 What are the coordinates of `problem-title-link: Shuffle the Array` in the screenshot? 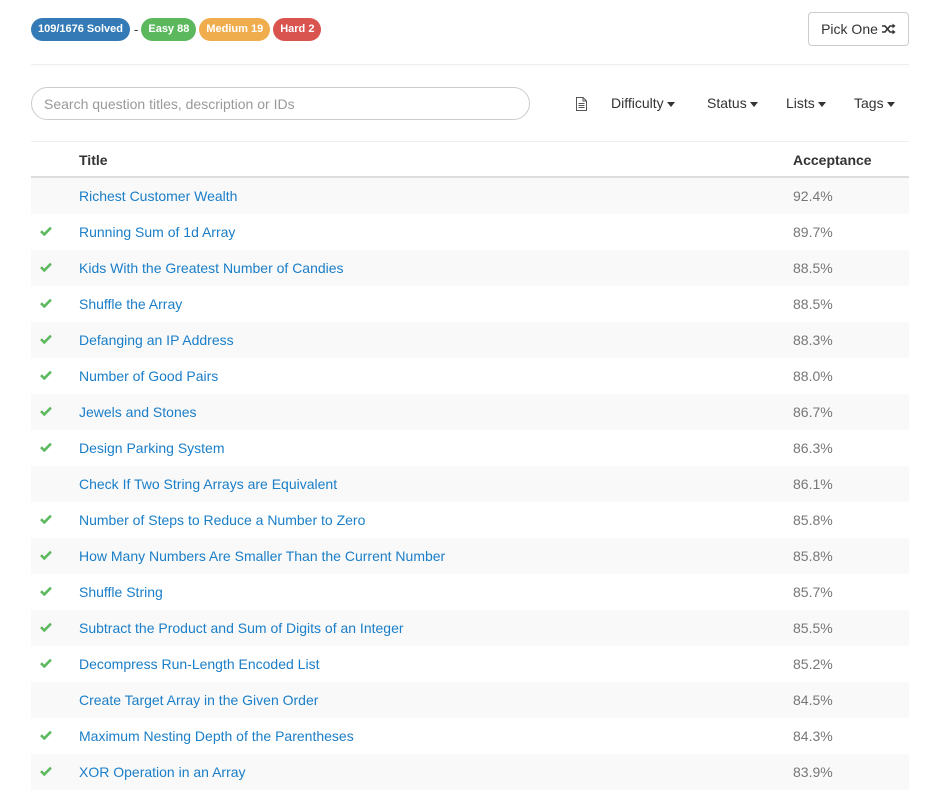 It's located at (130, 304).